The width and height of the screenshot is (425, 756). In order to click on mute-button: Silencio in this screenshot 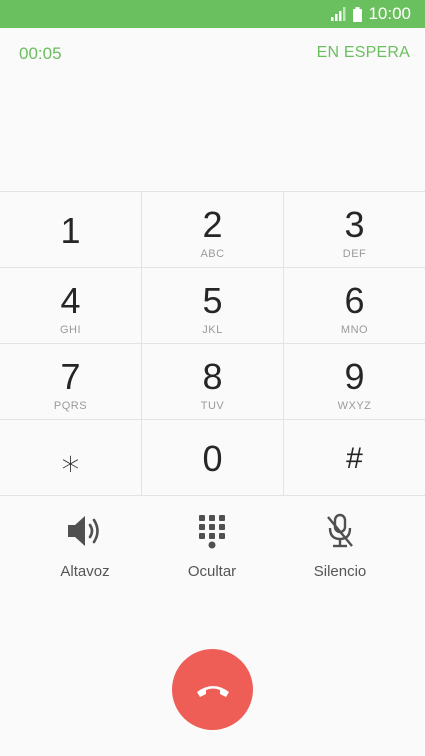, I will do `click(340, 550)`.